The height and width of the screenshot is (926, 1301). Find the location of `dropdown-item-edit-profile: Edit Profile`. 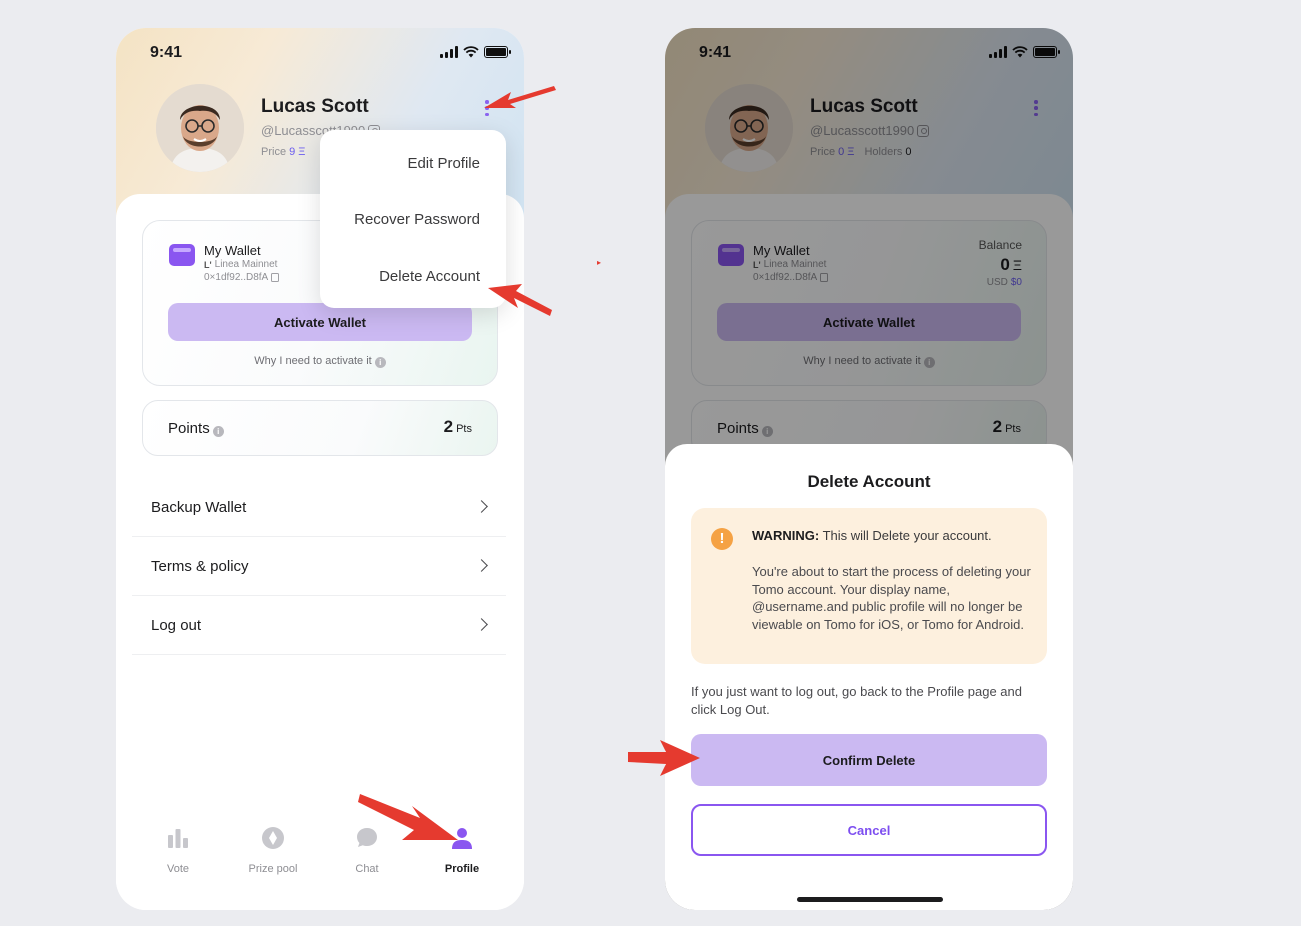

dropdown-item-edit-profile: Edit Profile is located at coordinates (443, 163).